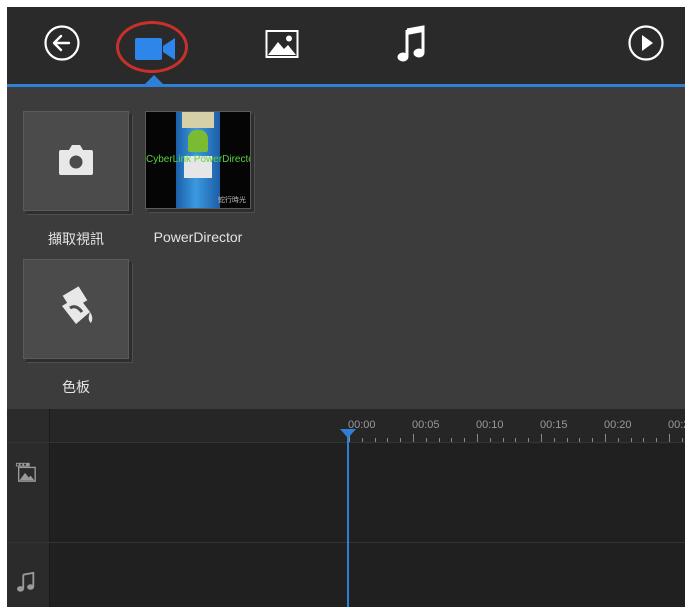 Image resolution: width=685 pixels, height=607 pixels. I want to click on capture-video-card, so click(76, 161).